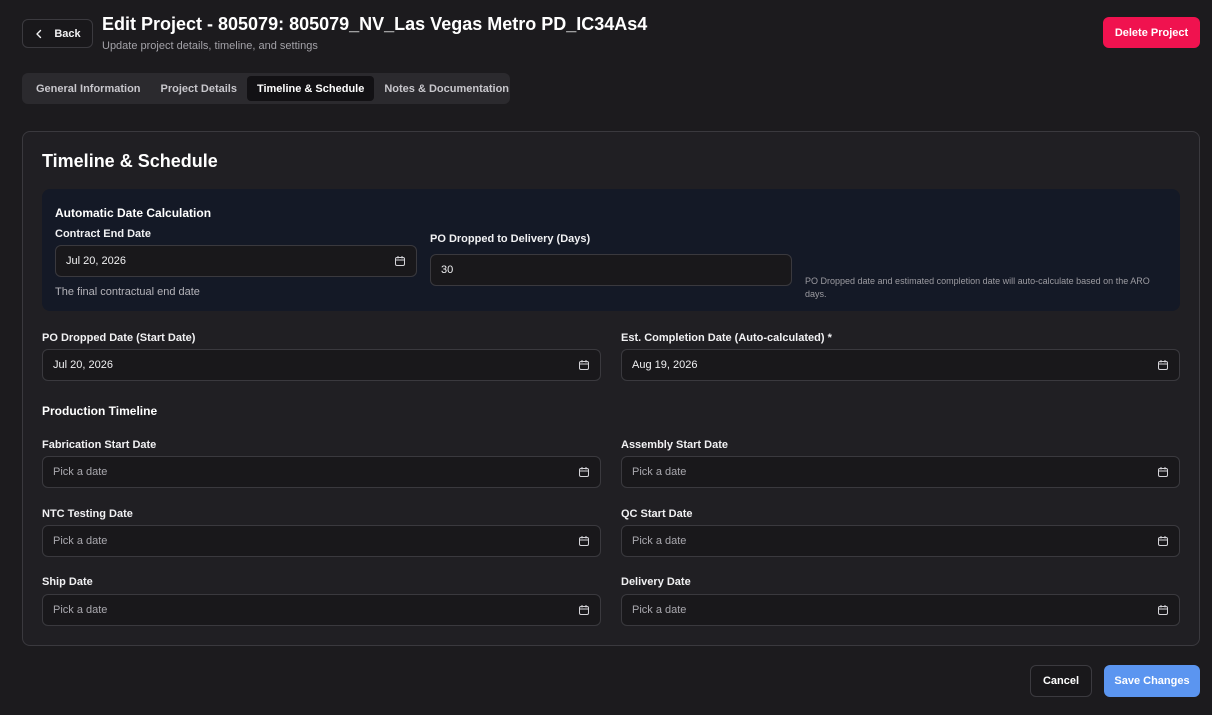 This screenshot has height=715, width=1212. What do you see at coordinates (321, 472) in the screenshot?
I see `fabrication-start-date-picker: Pick a date` at bounding box center [321, 472].